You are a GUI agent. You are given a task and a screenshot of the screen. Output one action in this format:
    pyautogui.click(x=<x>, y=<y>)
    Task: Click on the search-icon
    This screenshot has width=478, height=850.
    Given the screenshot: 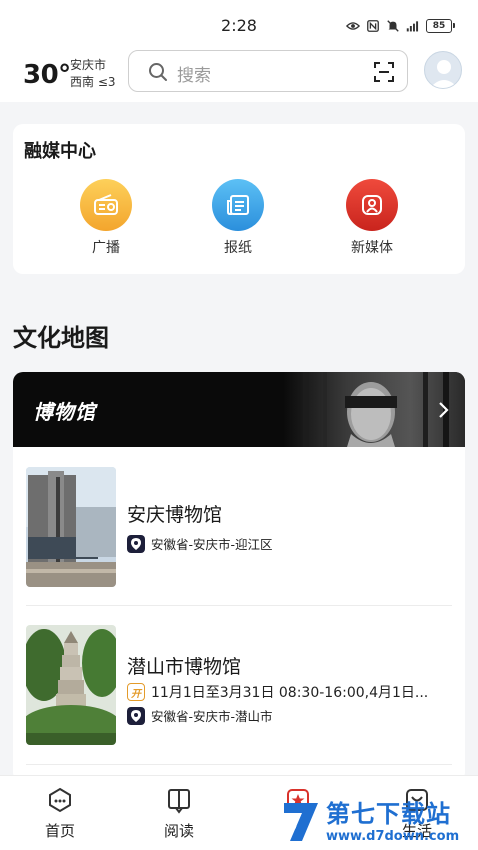 What is the action you would take?
    pyautogui.click(x=158, y=72)
    